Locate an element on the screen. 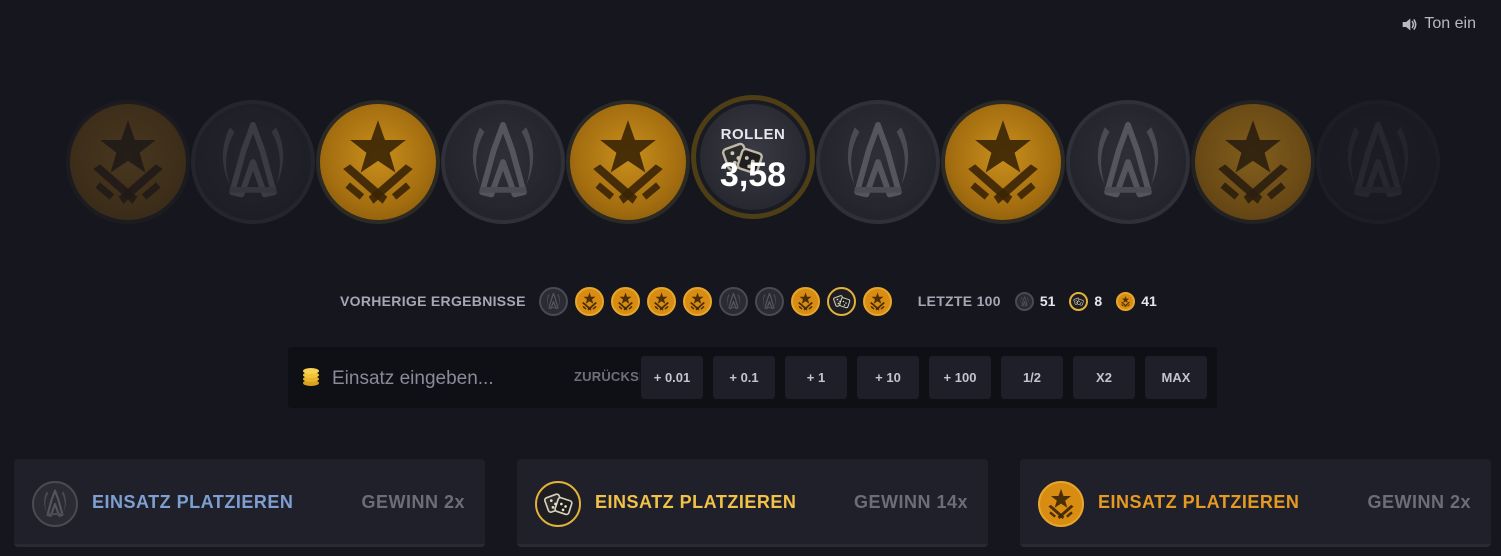 Image resolution: width=1501 pixels, height=556 pixels. place-bet-ct: EINSATZ PLATZIEREN GEWINN 2x is located at coordinates (249, 503).